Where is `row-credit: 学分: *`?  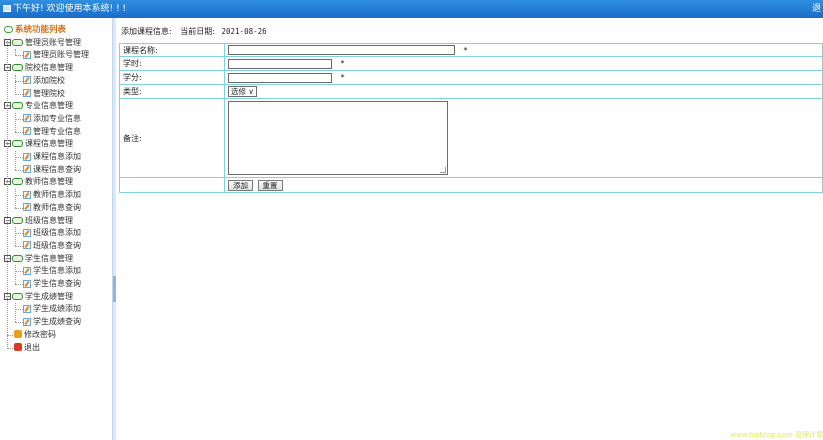
row-credit: 学分: * is located at coordinates (471, 77).